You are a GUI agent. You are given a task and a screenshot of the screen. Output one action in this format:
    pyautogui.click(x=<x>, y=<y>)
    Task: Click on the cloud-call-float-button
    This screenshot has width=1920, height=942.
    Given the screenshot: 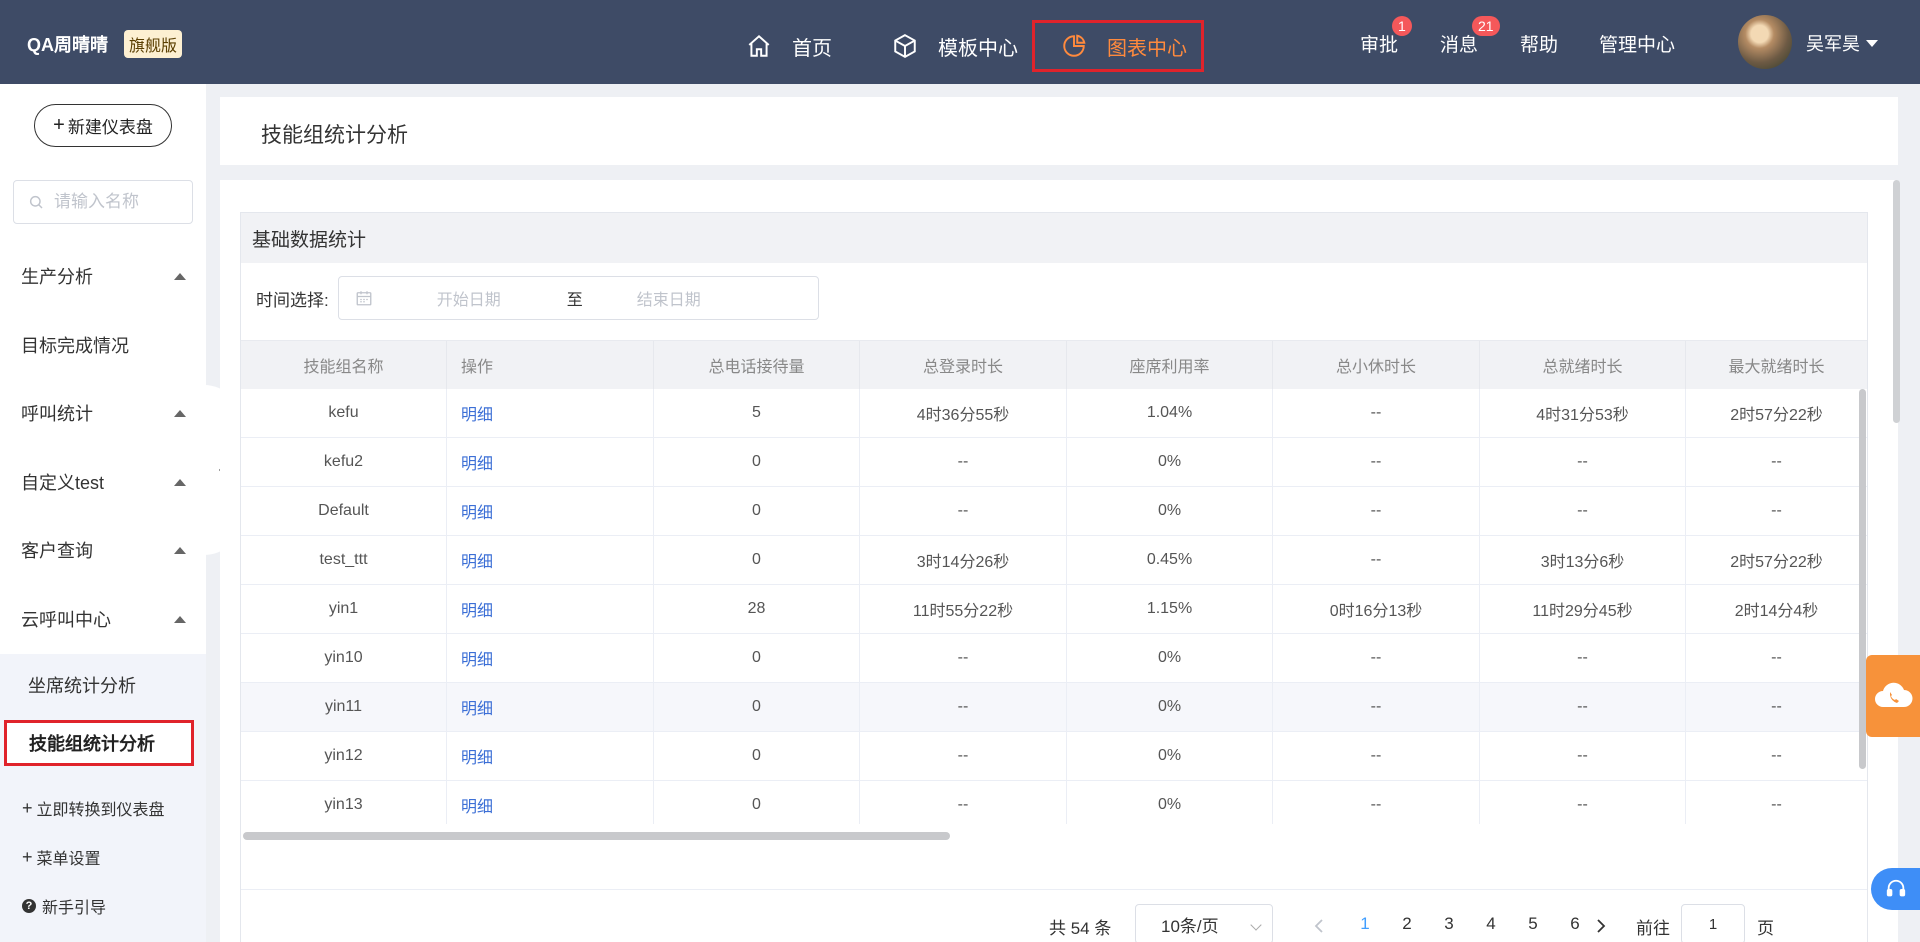 What is the action you would take?
    pyautogui.click(x=1893, y=696)
    